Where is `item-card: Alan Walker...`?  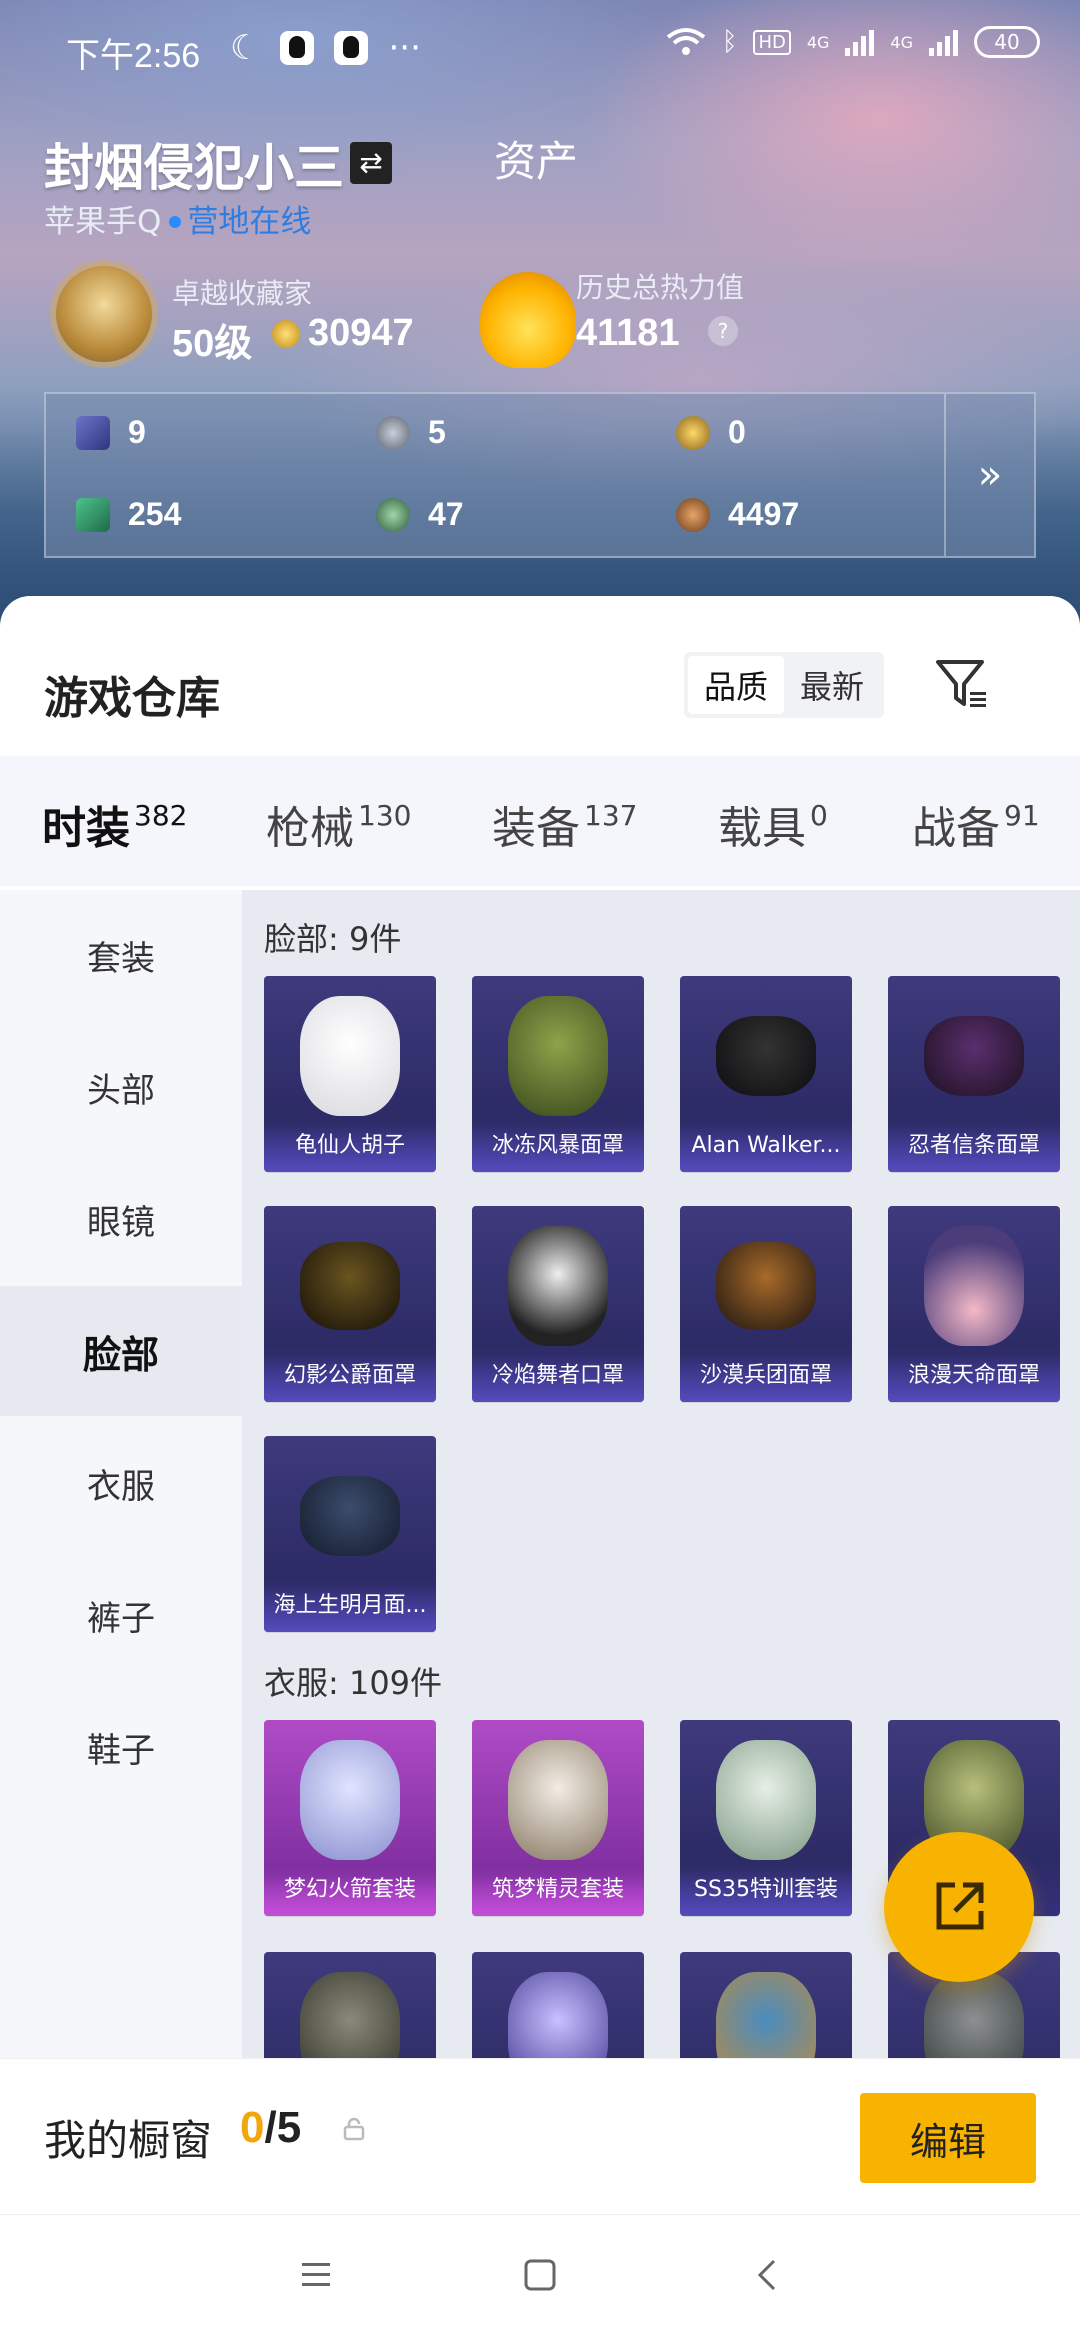 item-card: Alan Walker... is located at coordinates (766, 1074).